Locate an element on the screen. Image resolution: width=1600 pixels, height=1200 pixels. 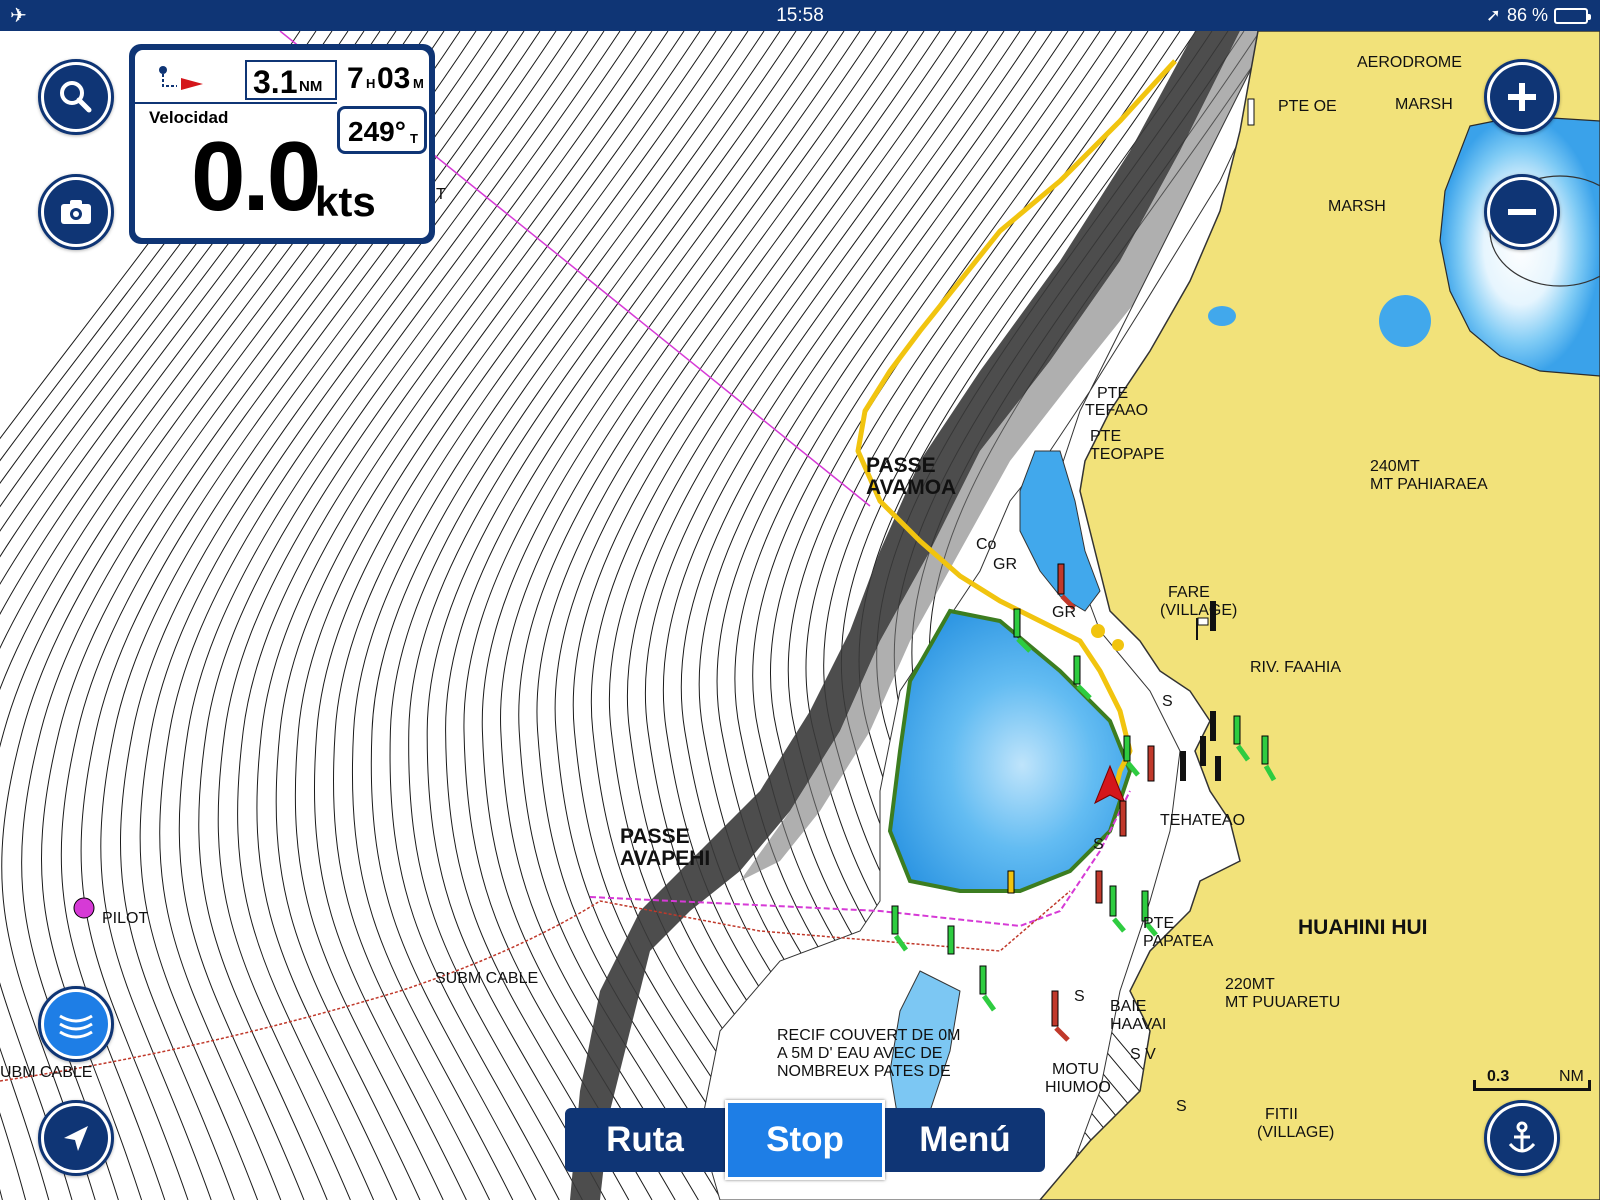
label-pte-tefaao: TEFAAO is located at coordinates (1116, 410).